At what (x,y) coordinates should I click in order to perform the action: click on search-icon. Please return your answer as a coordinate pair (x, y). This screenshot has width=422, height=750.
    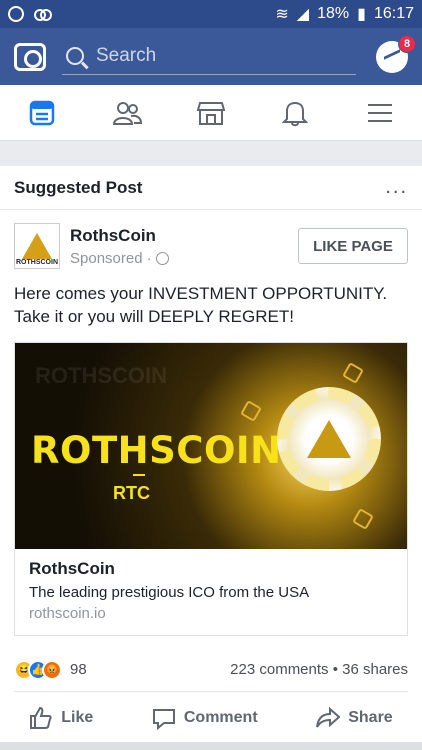
    Looking at the image, I should click on (75, 56).